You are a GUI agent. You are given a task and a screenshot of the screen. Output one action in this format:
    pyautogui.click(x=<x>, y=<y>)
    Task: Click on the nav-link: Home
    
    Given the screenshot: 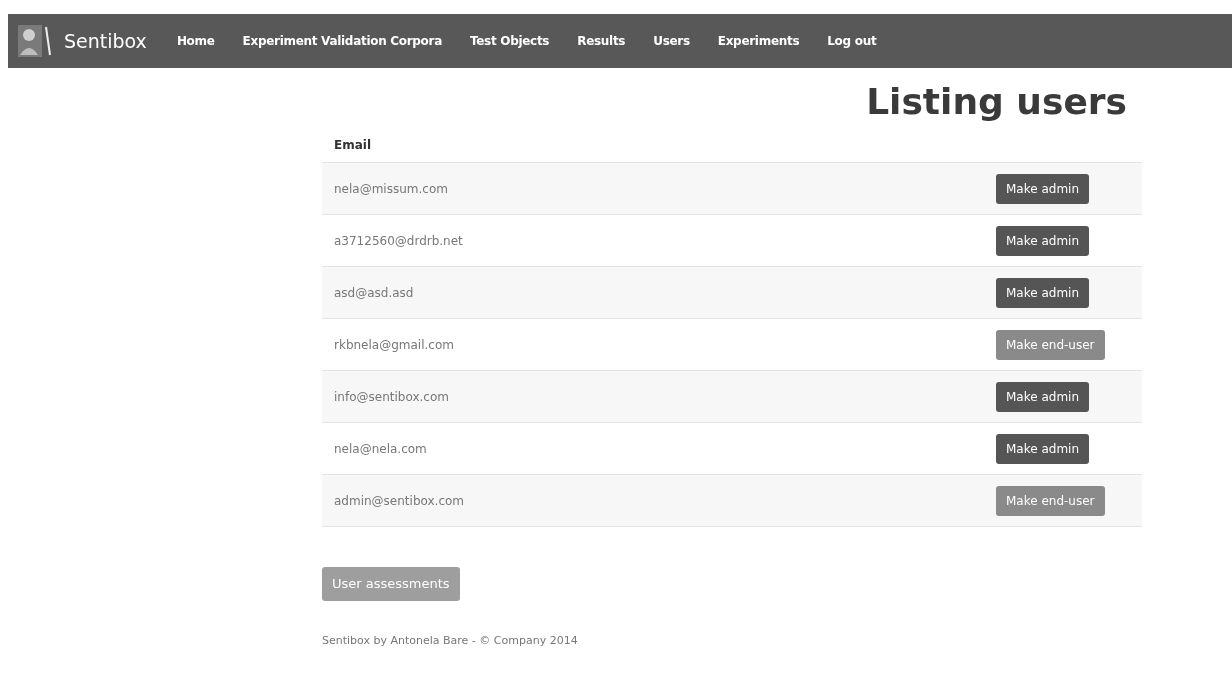 What is the action you would take?
    pyautogui.click(x=195, y=41)
    